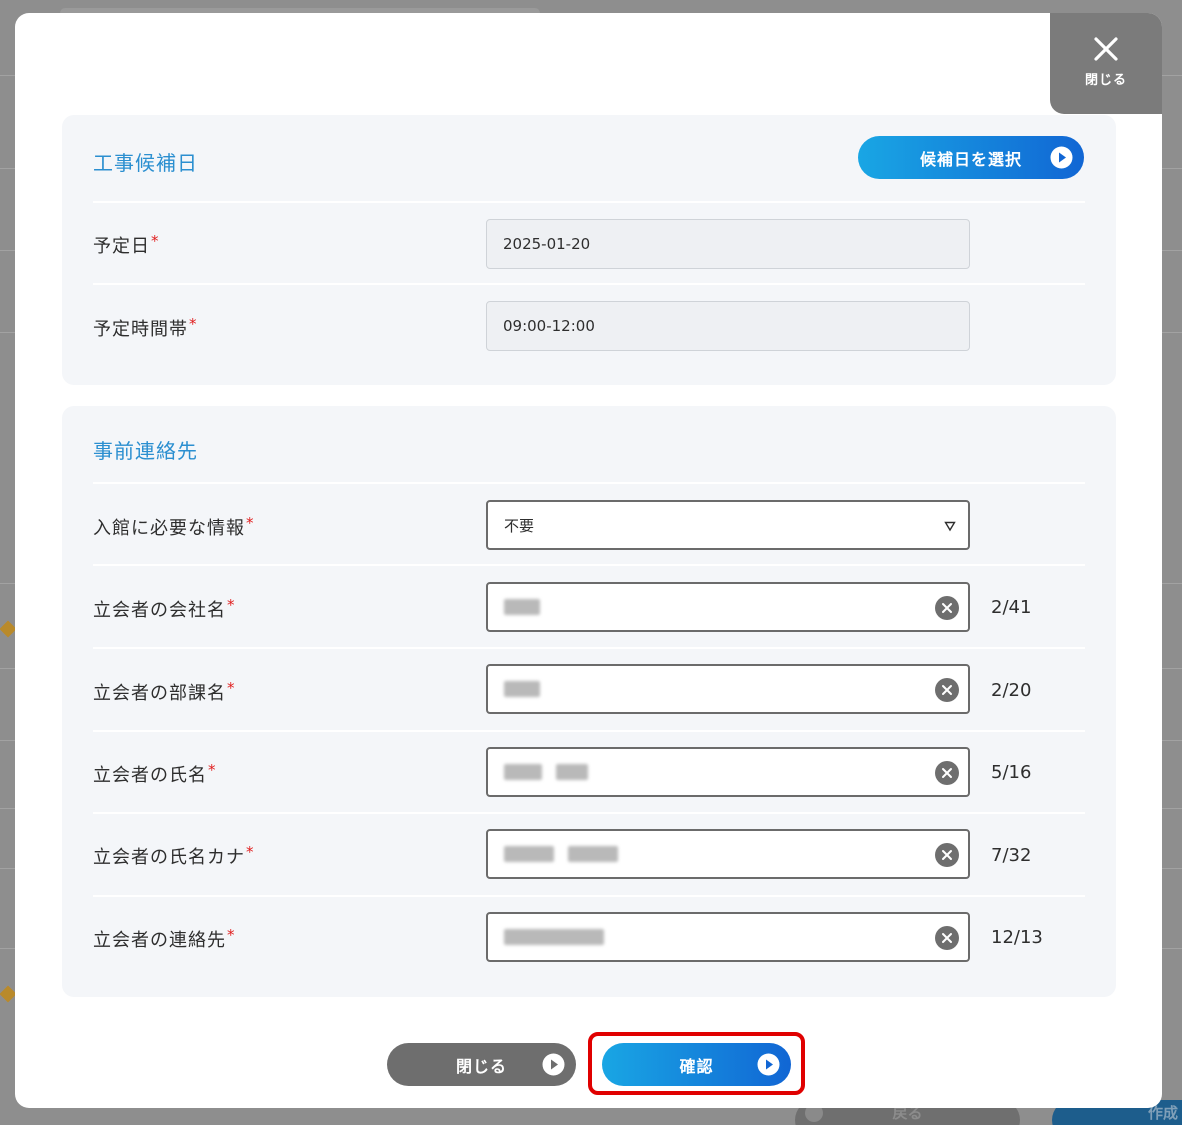  Describe the element at coordinates (1106, 63) in the screenshot. I see `modal-close-tab: 閉じる` at that location.